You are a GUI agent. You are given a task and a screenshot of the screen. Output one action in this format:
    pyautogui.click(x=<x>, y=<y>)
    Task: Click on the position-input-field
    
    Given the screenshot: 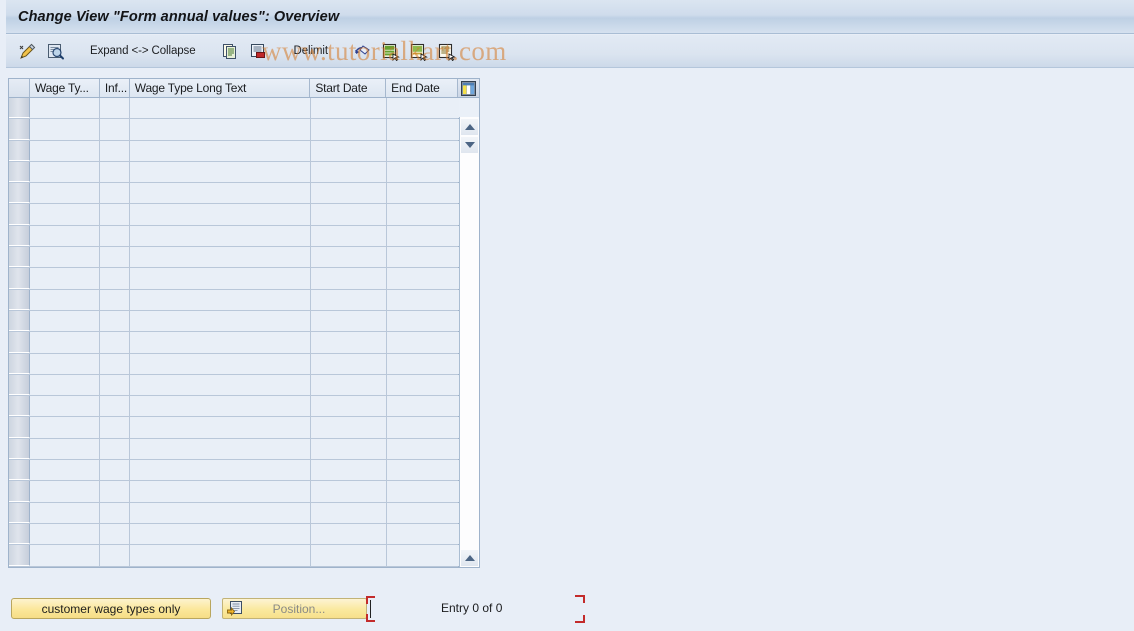 What is the action you would take?
    pyautogui.click(x=370, y=609)
    